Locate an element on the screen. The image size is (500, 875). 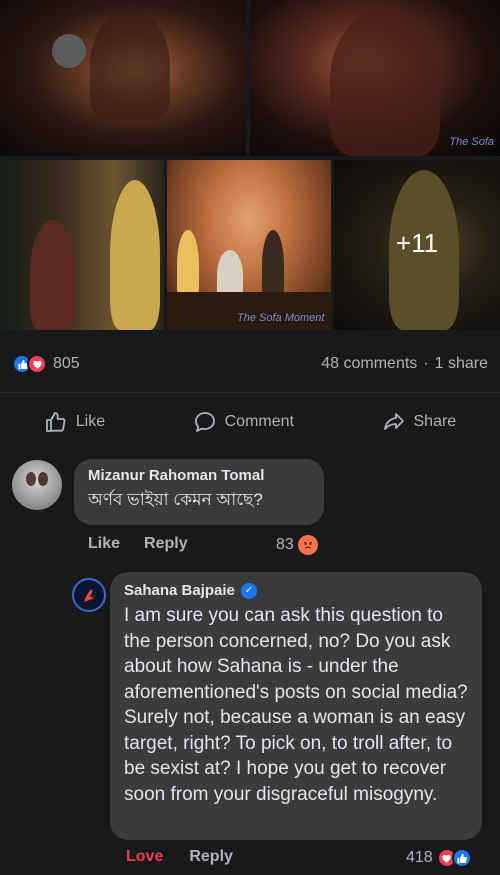
comment-actions: Love Reply is located at coordinates (179, 857).